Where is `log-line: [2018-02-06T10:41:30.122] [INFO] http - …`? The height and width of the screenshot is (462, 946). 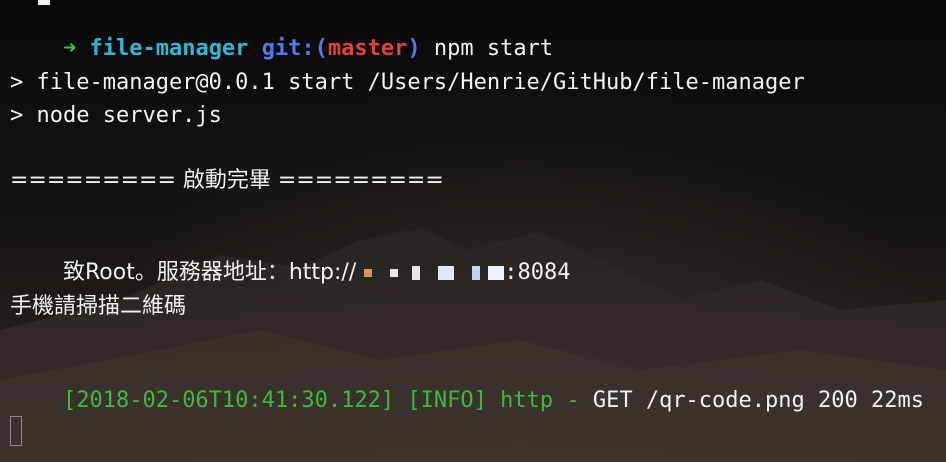 log-line: [2018-02-06T10:41:30.122] [INFO] http - … is located at coordinates (467, 384).